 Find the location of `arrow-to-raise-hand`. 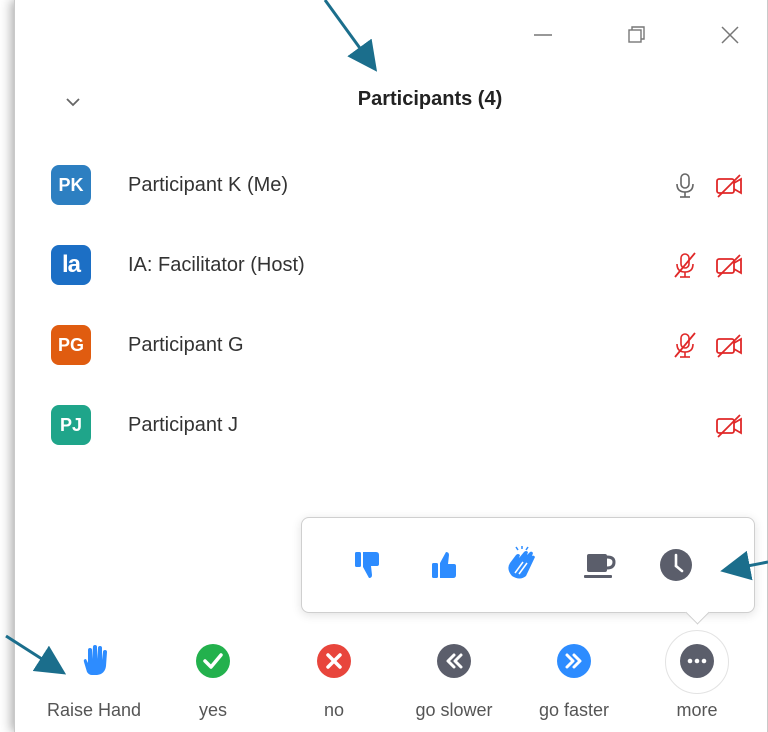

arrow-to-raise-hand is located at coordinates (36, 654).